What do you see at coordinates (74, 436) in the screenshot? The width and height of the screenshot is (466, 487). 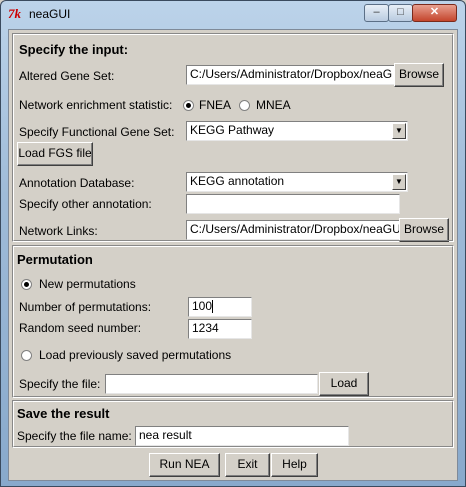 I see `save-file-label: Specify the file name:` at bounding box center [74, 436].